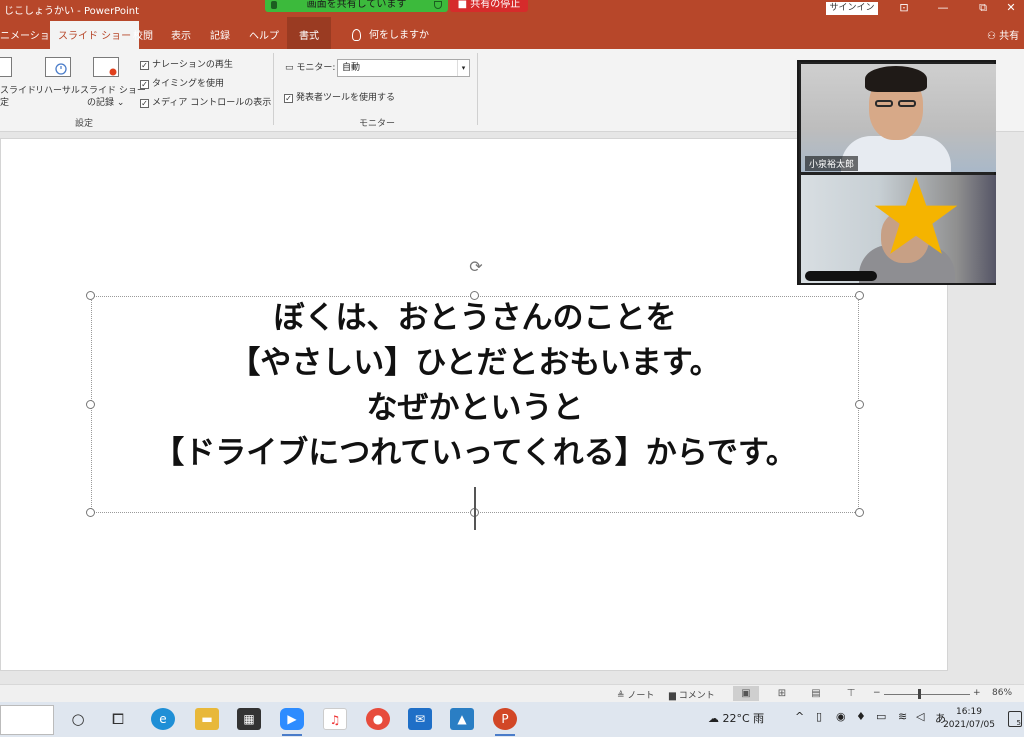  What do you see at coordinates (819, 716) in the screenshot?
I see `tray-app-icon: ▯` at bounding box center [819, 716].